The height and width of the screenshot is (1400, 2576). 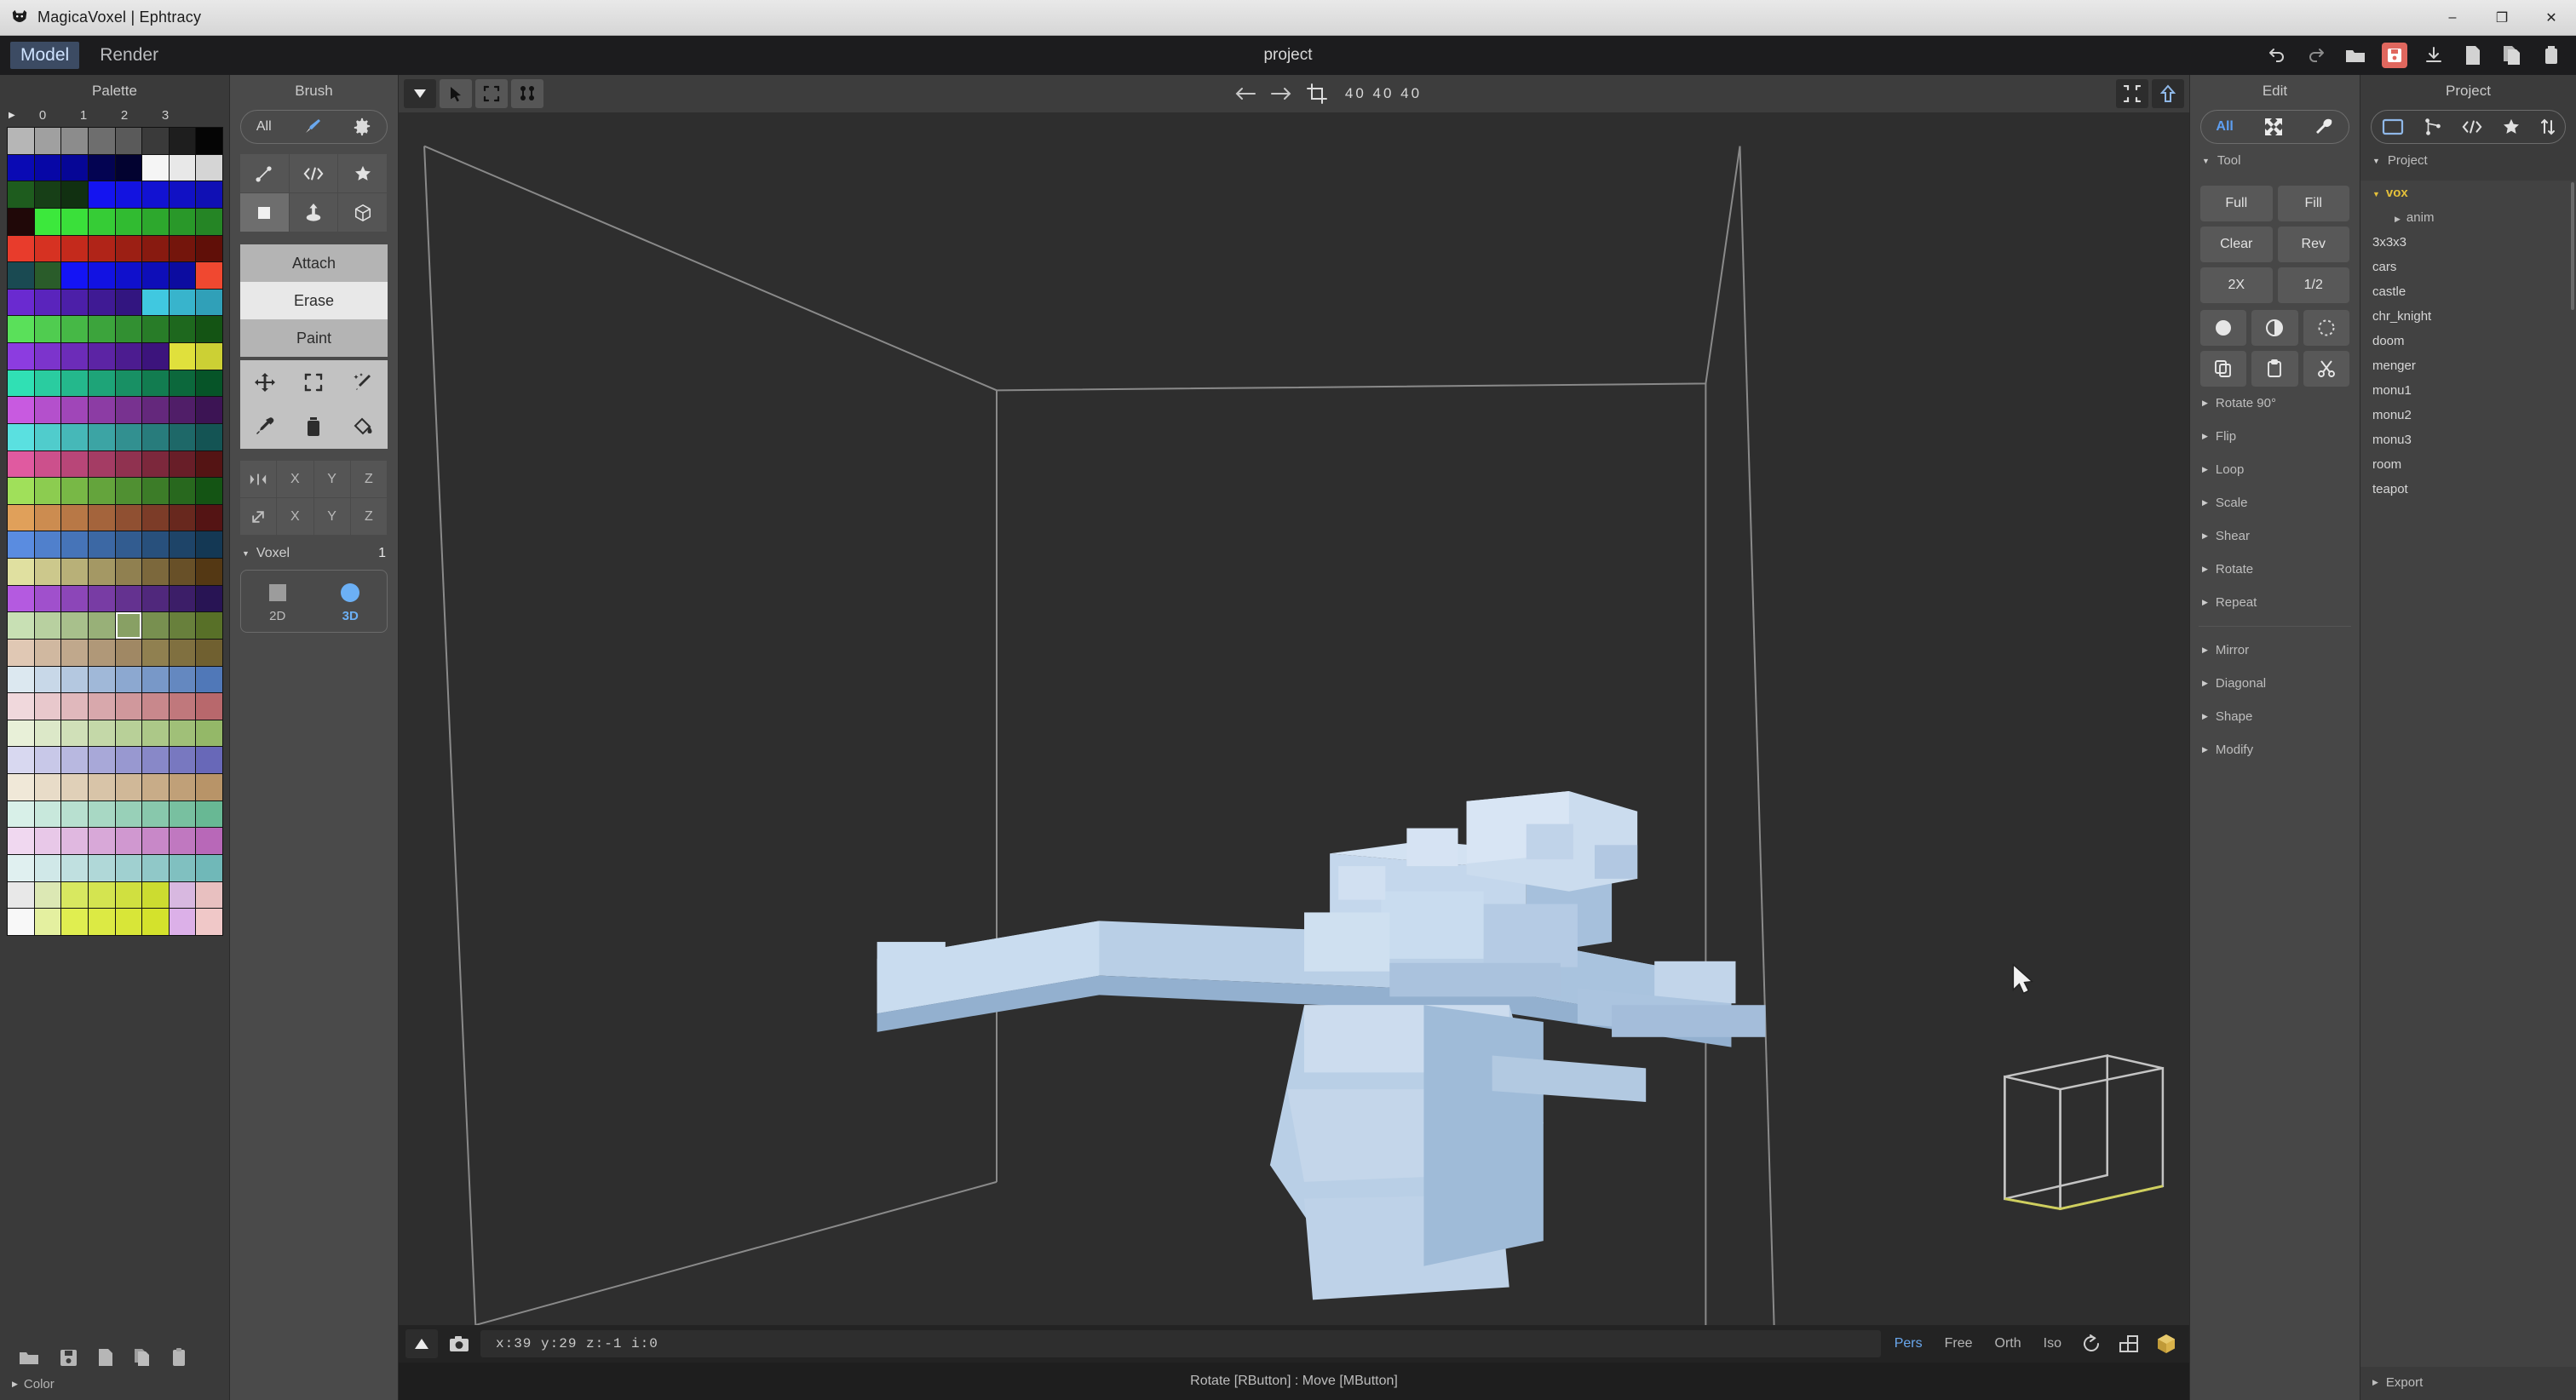 What do you see at coordinates (2166, 1343) in the screenshot?
I see `shade-view-icon` at bounding box center [2166, 1343].